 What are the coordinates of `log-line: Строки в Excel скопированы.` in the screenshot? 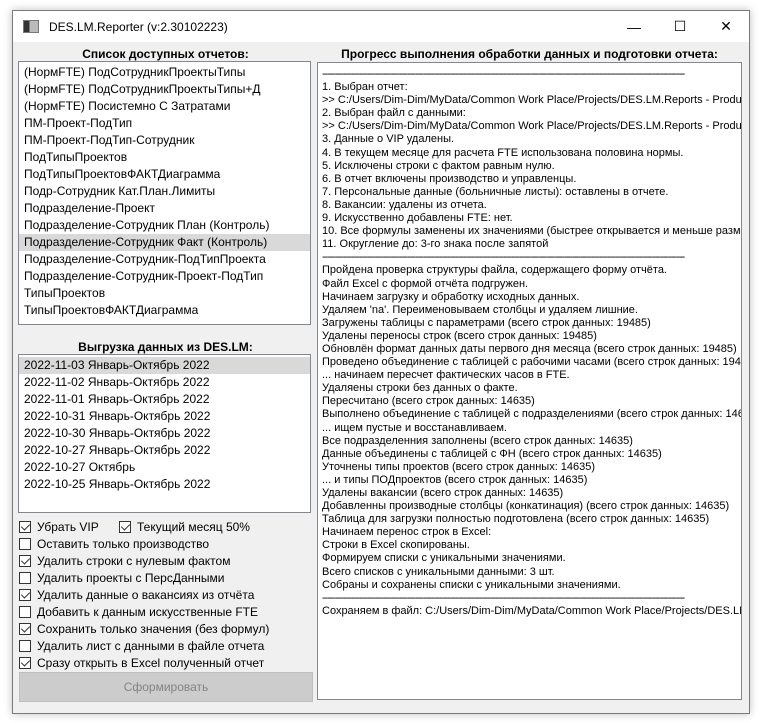 It's located at (396, 545).